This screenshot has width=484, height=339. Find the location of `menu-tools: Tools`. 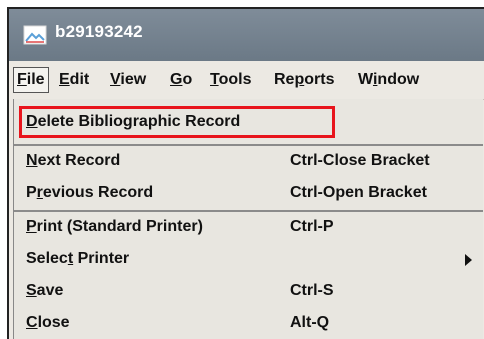

menu-tools: Tools is located at coordinates (230, 80).